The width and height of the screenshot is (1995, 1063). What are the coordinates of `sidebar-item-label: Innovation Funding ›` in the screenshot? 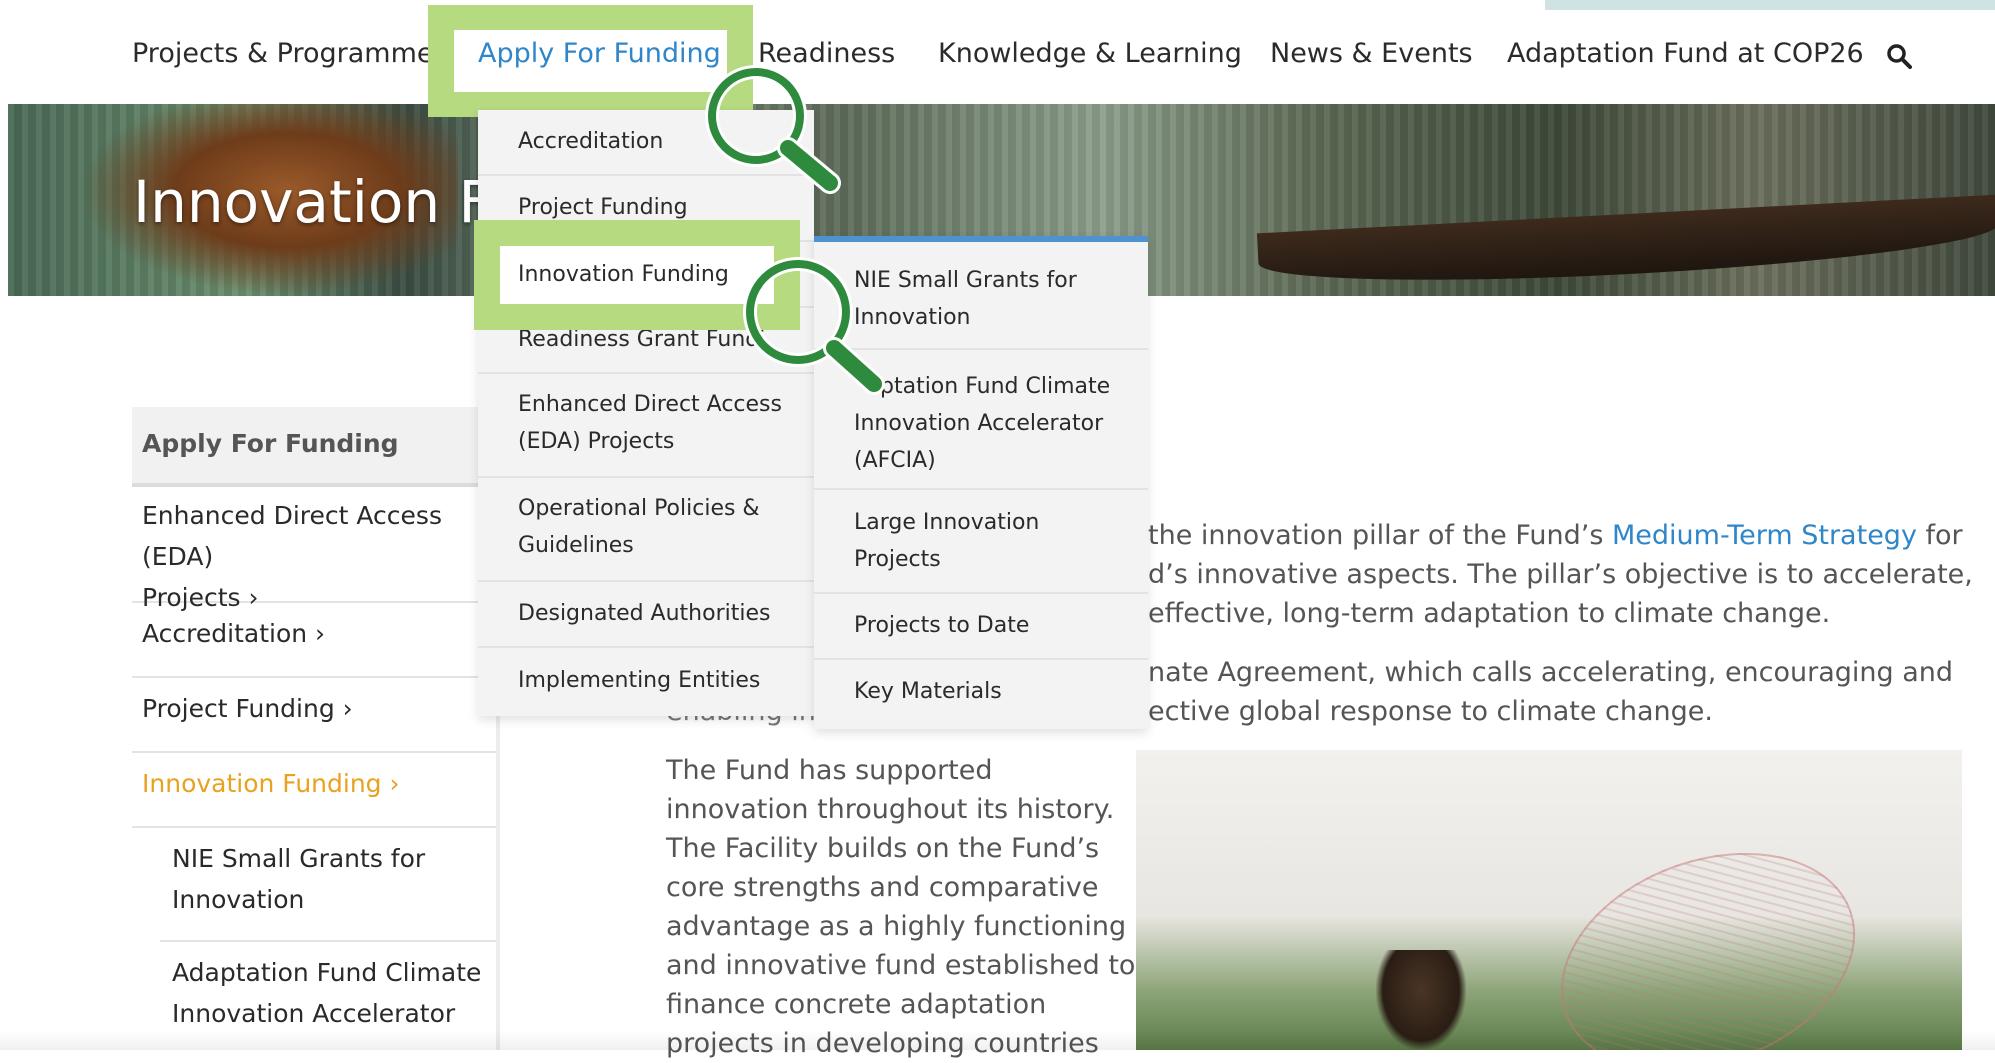 It's located at (271, 783).